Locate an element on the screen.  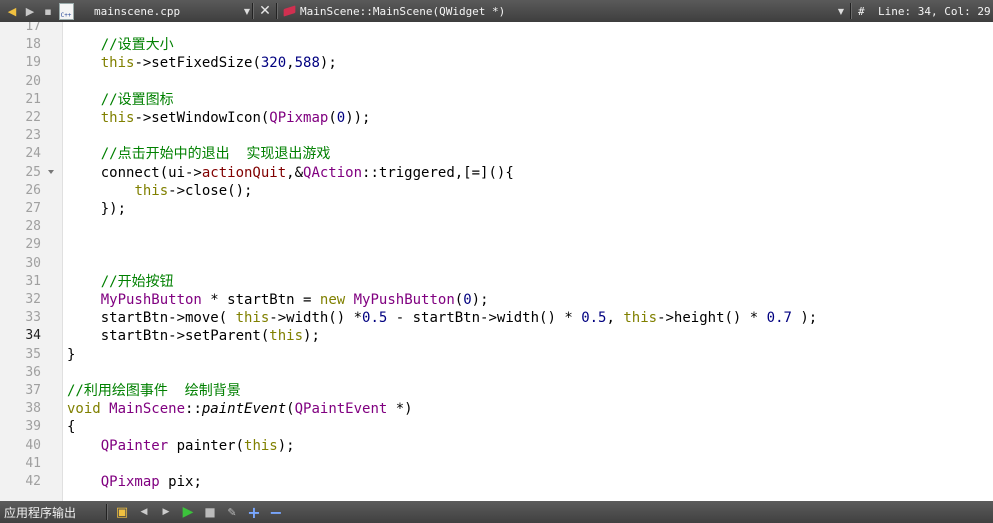
line-number: 22 is located at coordinates (33, 117).